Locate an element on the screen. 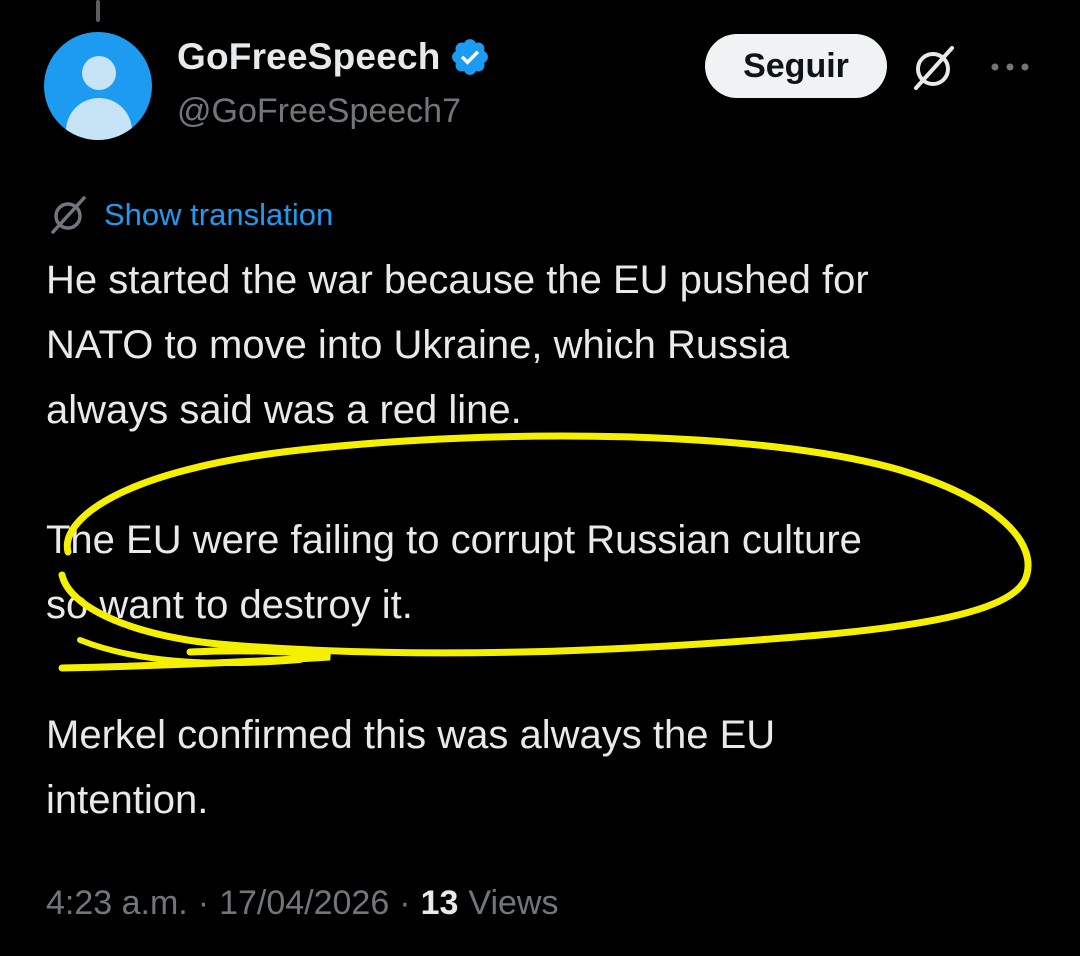 The height and width of the screenshot is (956, 1080). avatar is located at coordinates (98, 86).